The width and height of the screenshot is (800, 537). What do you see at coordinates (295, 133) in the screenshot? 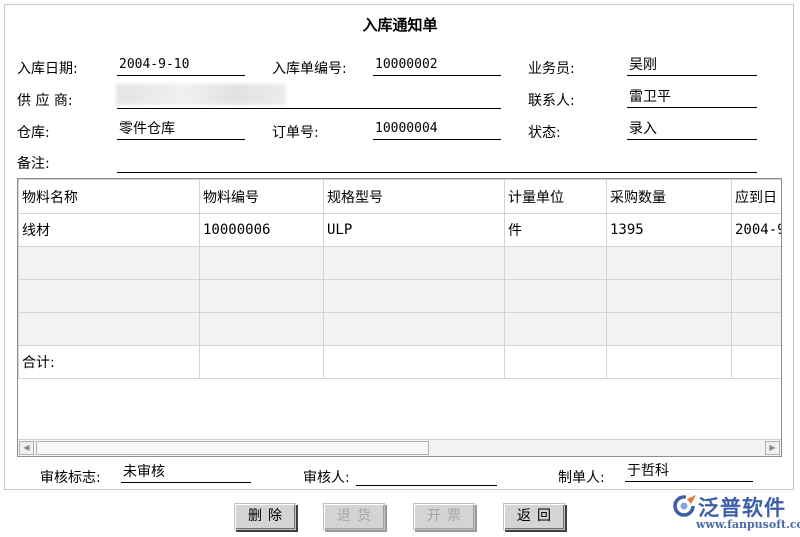
I see `po-label: 订单号:` at bounding box center [295, 133].